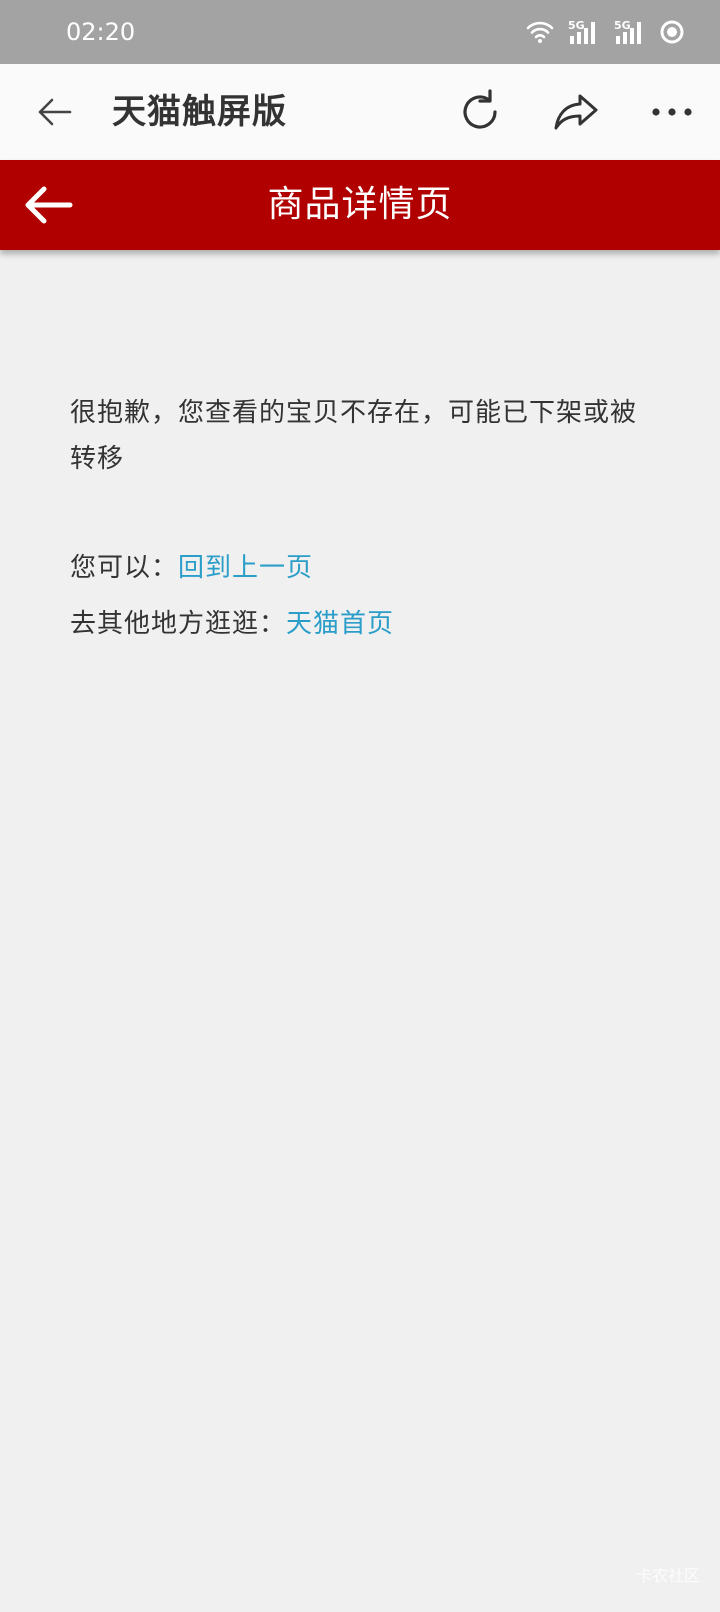 The image size is (720, 1612). What do you see at coordinates (101, 32) in the screenshot?
I see `status-time: 02:20` at bounding box center [101, 32].